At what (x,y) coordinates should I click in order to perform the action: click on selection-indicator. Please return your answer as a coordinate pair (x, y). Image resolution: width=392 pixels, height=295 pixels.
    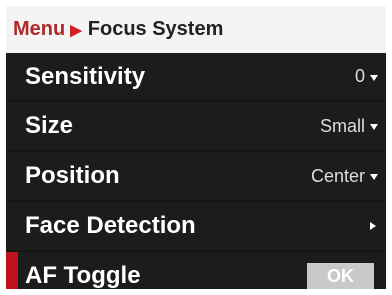
    Looking at the image, I should click on (12, 270).